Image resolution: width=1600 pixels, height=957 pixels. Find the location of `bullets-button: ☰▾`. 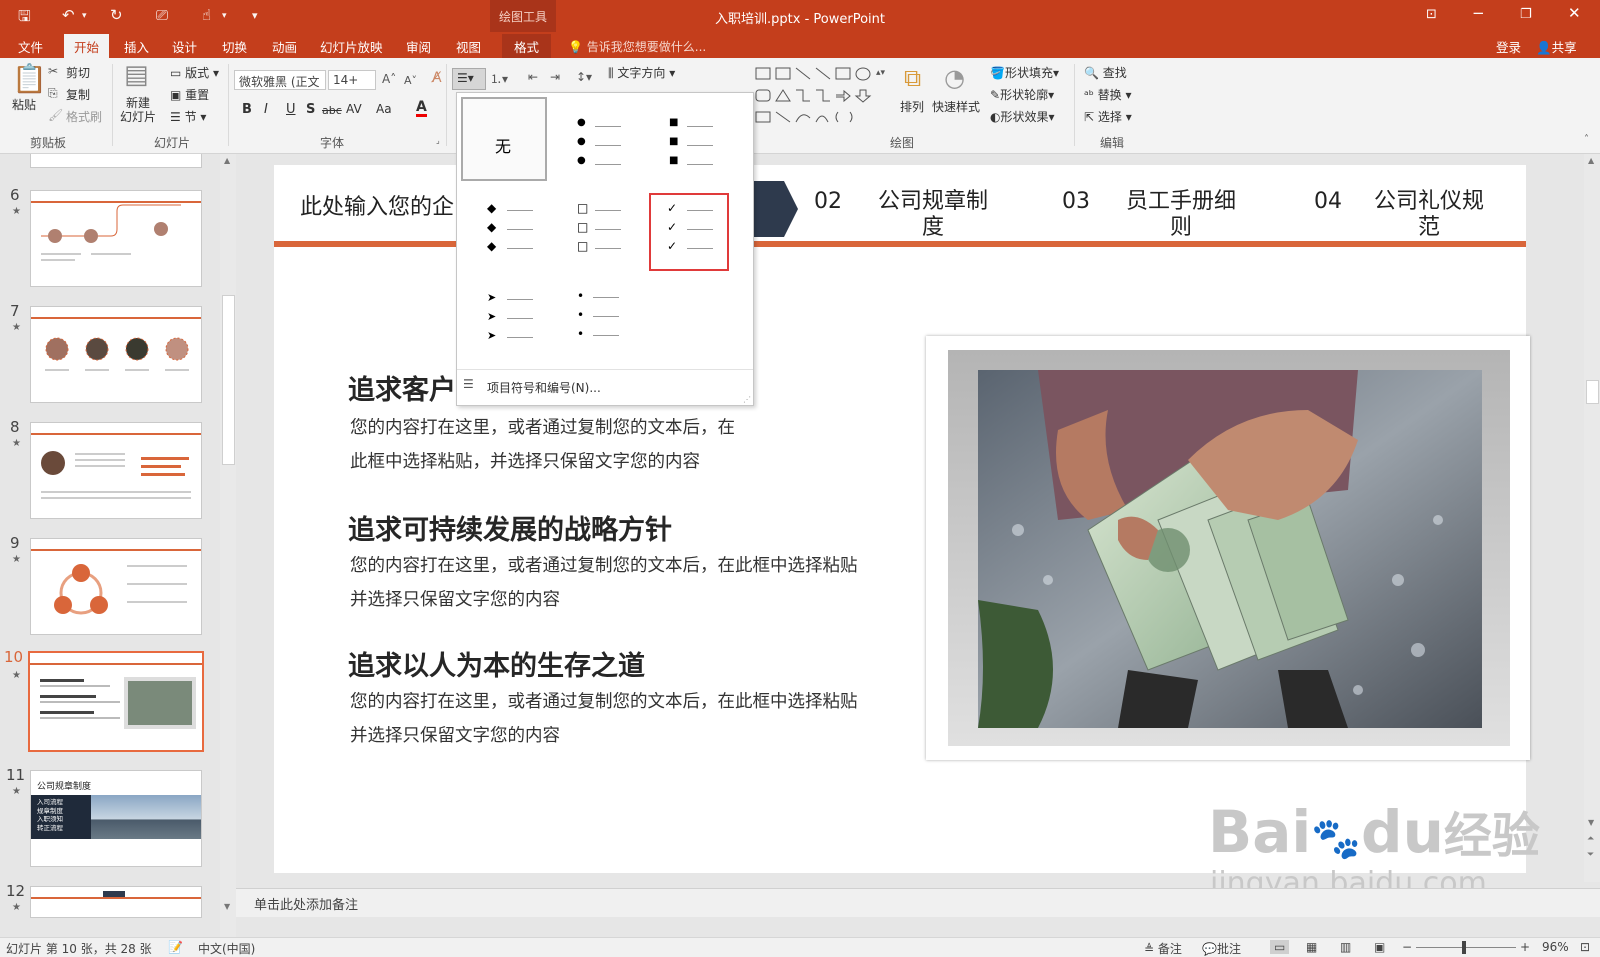

bullets-button: ☰▾ is located at coordinates (469, 79).